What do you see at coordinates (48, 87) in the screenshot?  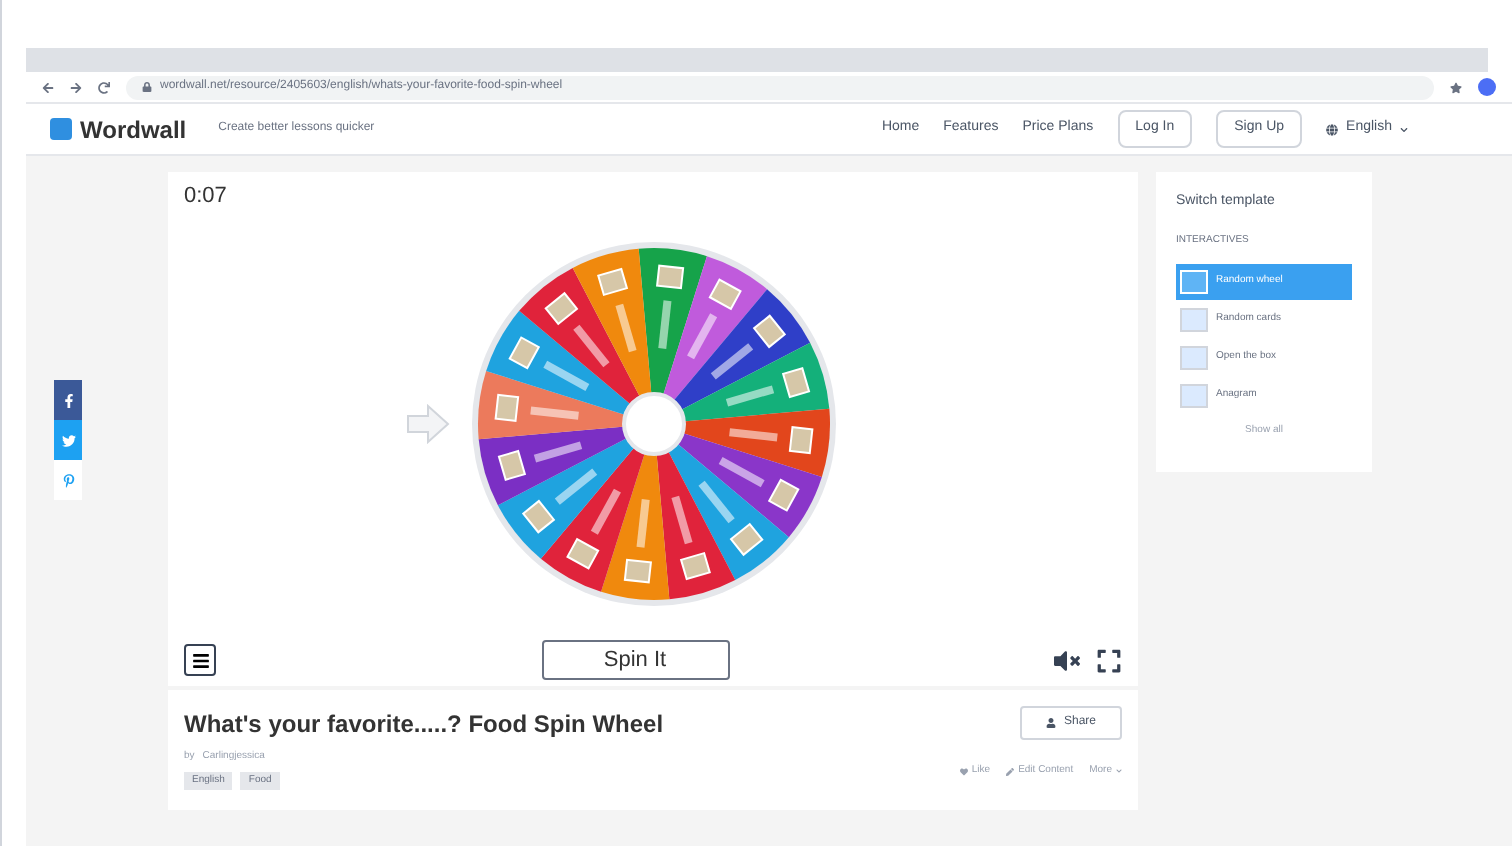 I see `back-icon` at bounding box center [48, 87].